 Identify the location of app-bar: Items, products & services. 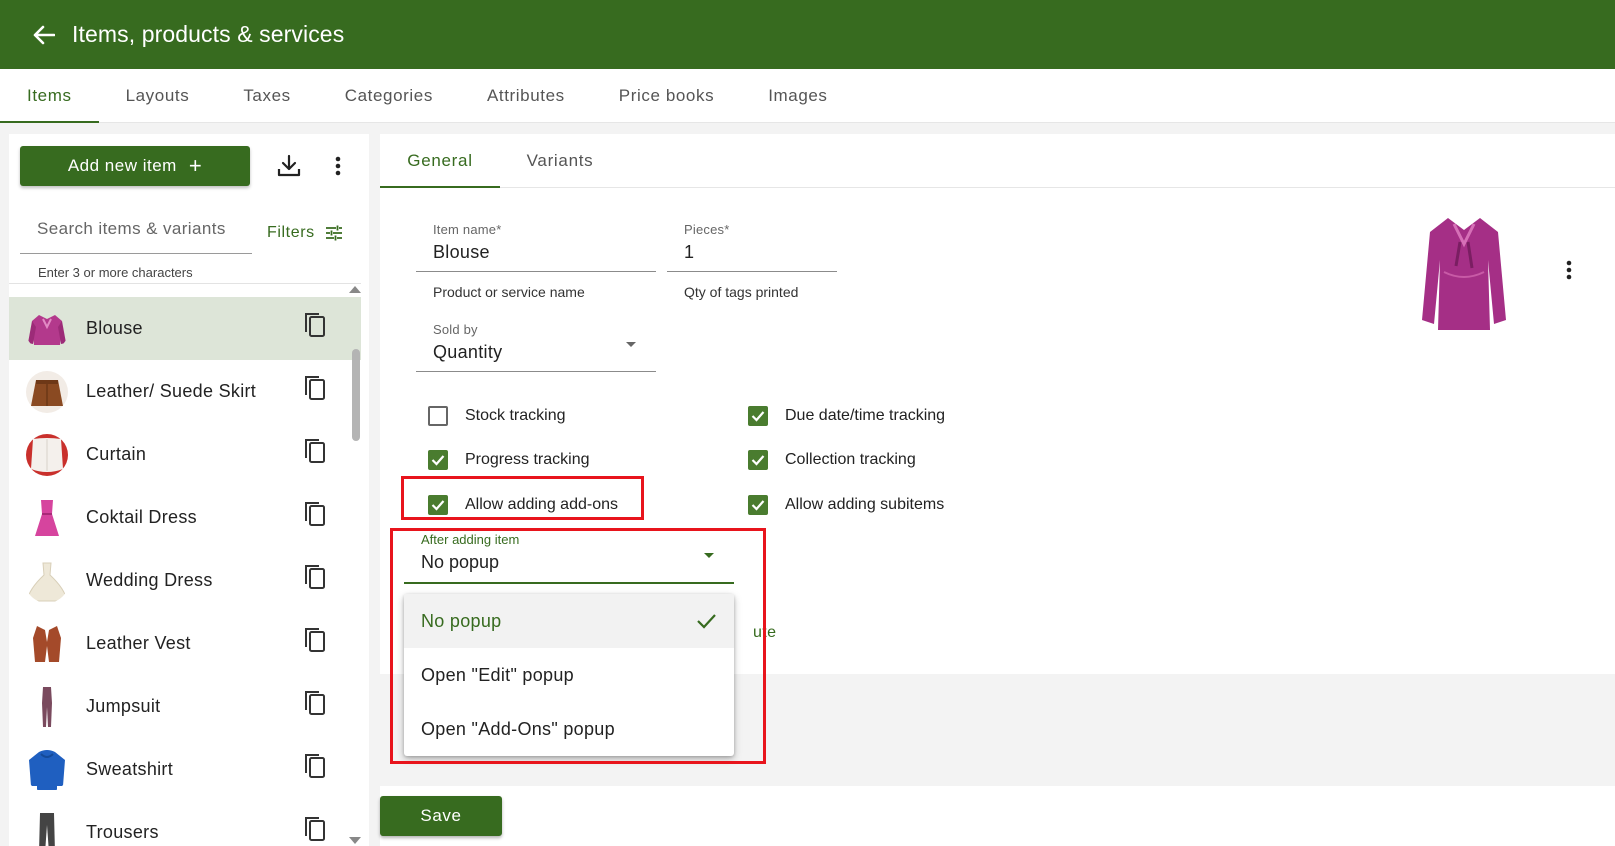
(807, 34).